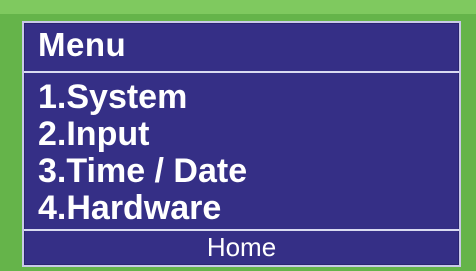 The width and height of the screenshot is (476, 271). What do you see at coordinates (241, 72) in the screenshot?
I see `header-divider` at bounding box center [241, 72].